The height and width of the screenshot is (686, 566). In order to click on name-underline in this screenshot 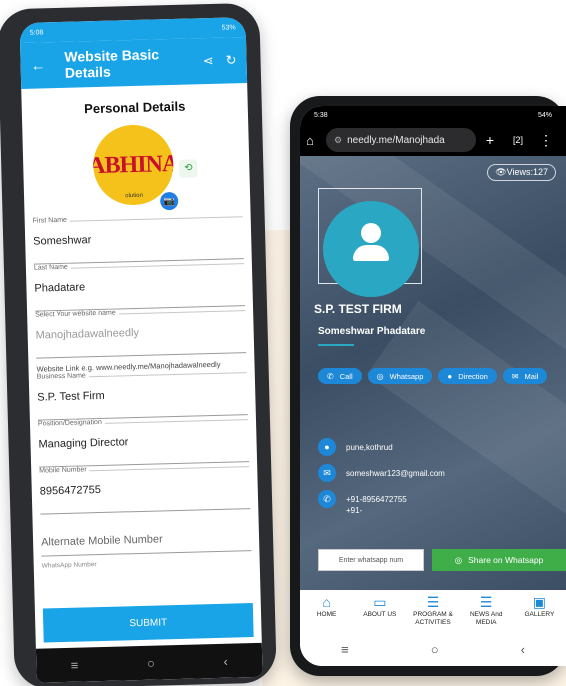, I will do `click(336, 345)`.